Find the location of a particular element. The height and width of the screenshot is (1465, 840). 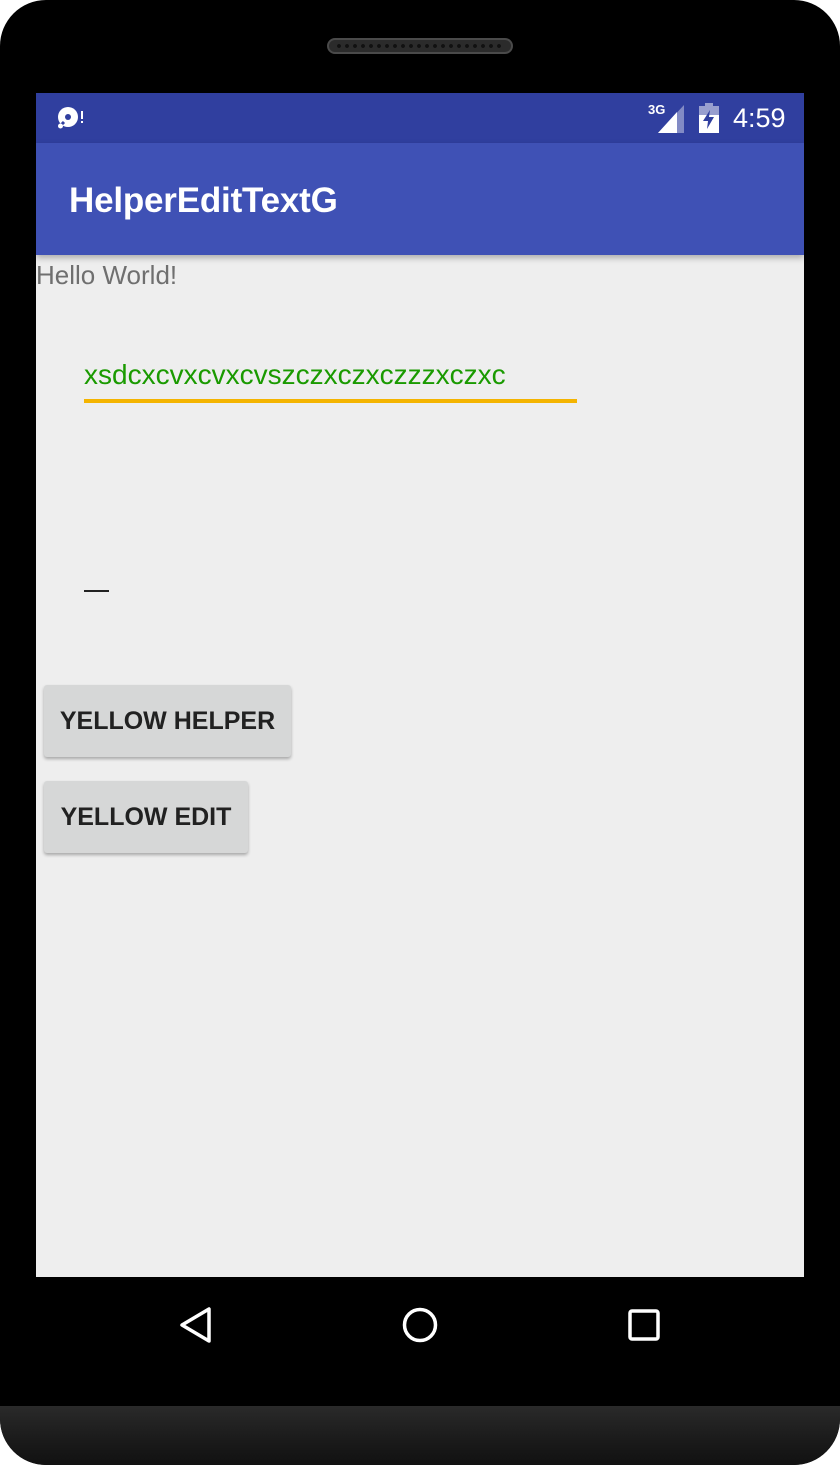

back-icon is located at coordinates (196, 1325).